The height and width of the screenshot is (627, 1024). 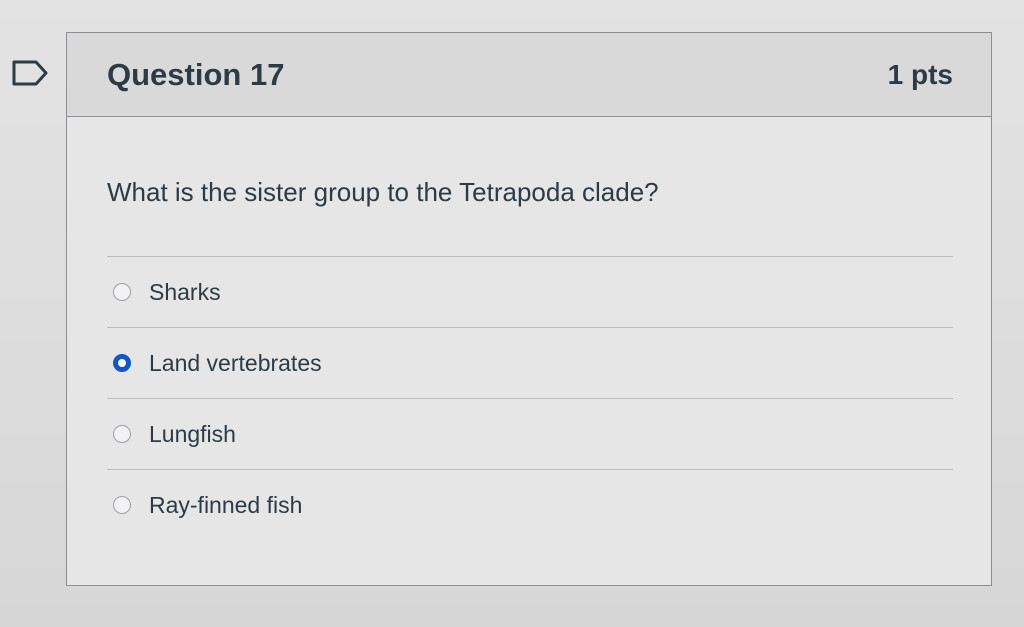 What do you see at coordinates (235, 363) in the screenshot?
I see `answer-label: Land vertebrates` at bounding box center [235, 363].